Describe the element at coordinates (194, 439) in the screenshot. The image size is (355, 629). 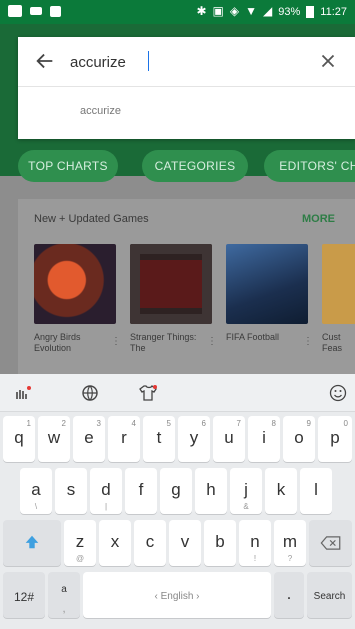
I see `key-y: 6y` at that location.